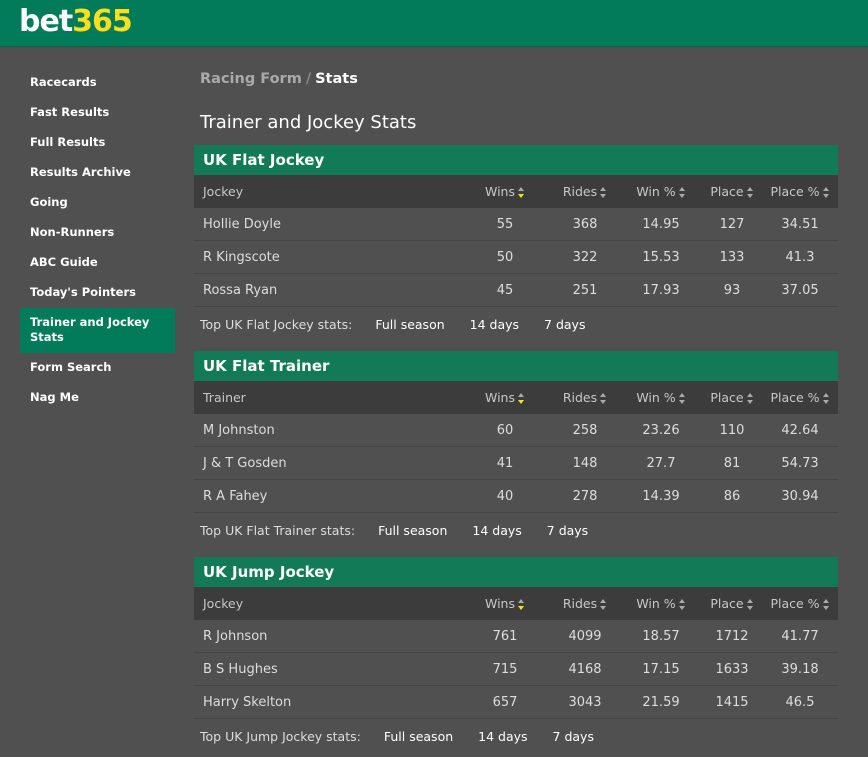 Image resolution: width=868 pixels, height=757 pixels. What do you see at coordinates (516, 669) in the screenshot?
I see `table-row: B S Hughes 715 4168 17.15 1633 39.18` at bounding box center [516, 669].